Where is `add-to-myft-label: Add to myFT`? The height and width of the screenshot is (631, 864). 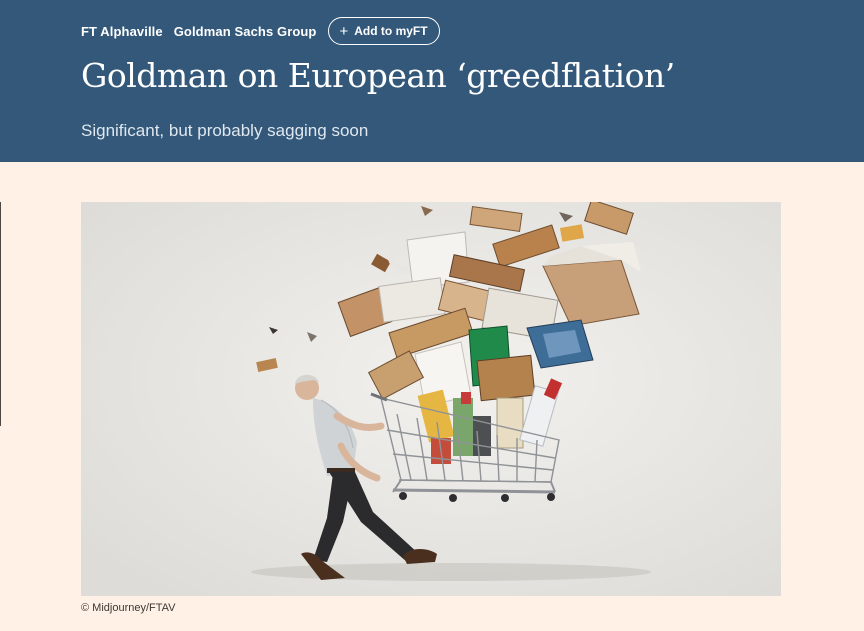 add-to-myft-label: Add to myFT is located at coordinates (391, 31).